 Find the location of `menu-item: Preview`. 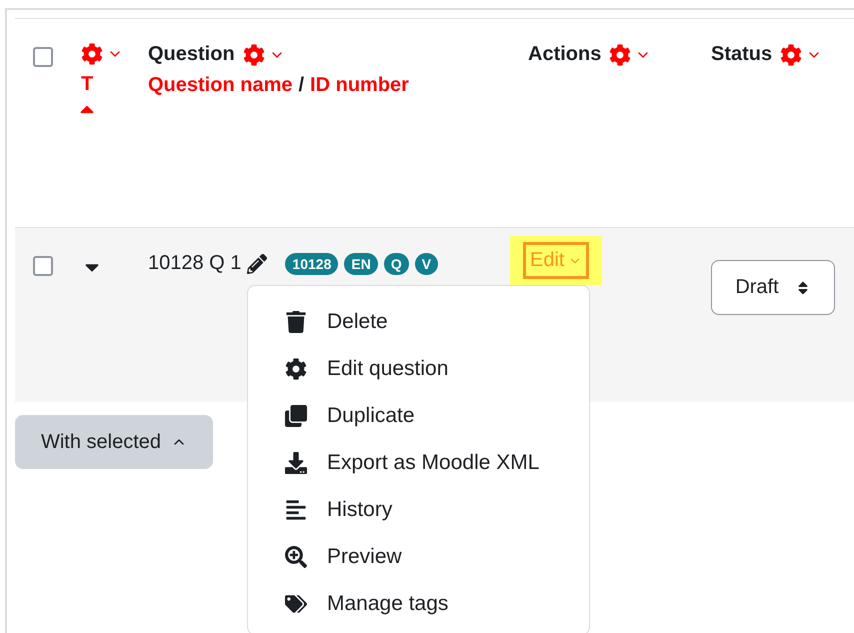

menu-item: Preview is located at coordinates (418, 556).